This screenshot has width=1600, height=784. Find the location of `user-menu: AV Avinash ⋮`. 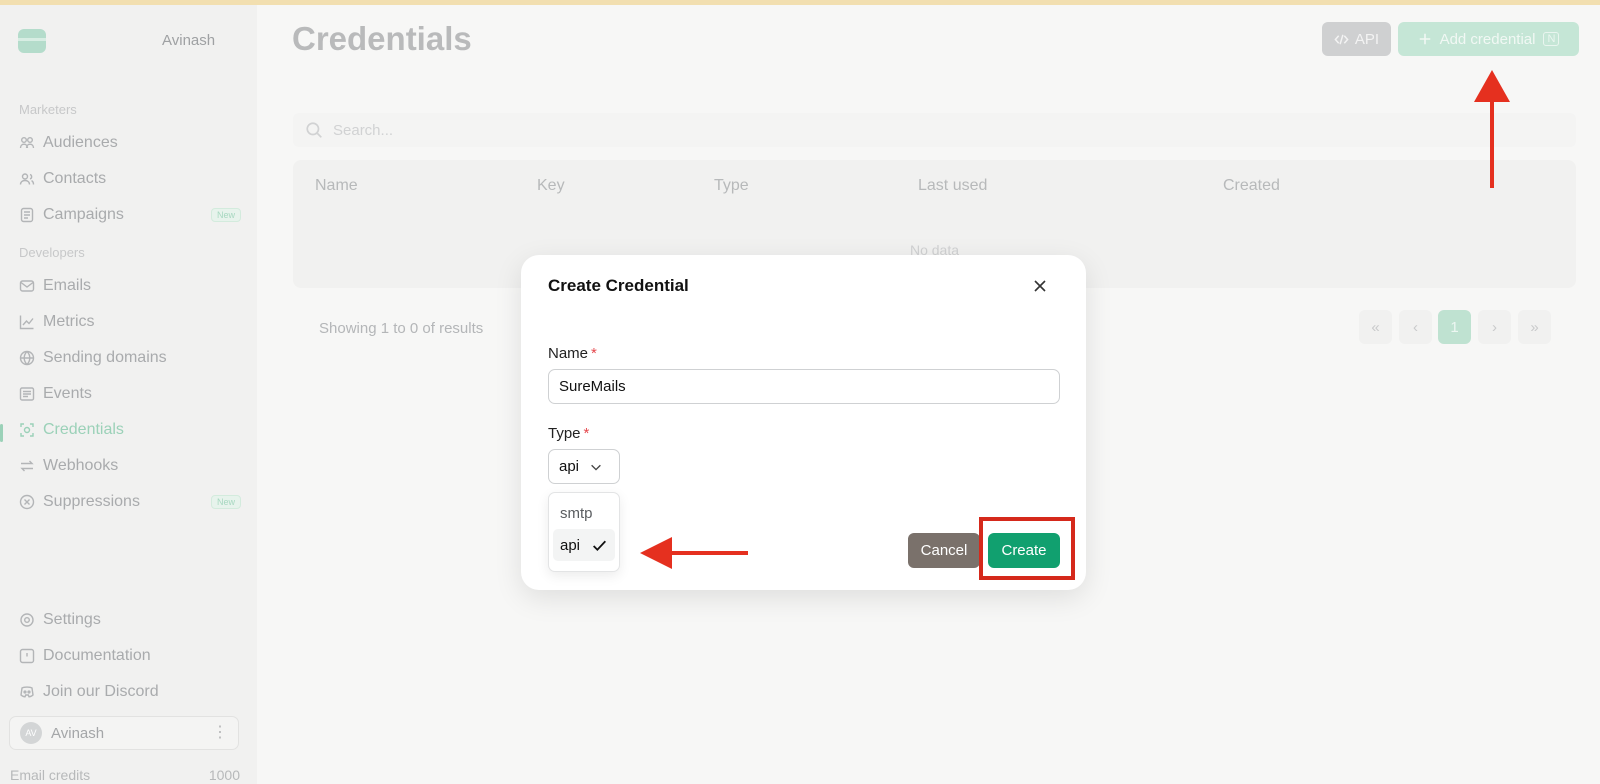

user-menu: AV Avinash ⋮ is located at coordinates (124, 733).